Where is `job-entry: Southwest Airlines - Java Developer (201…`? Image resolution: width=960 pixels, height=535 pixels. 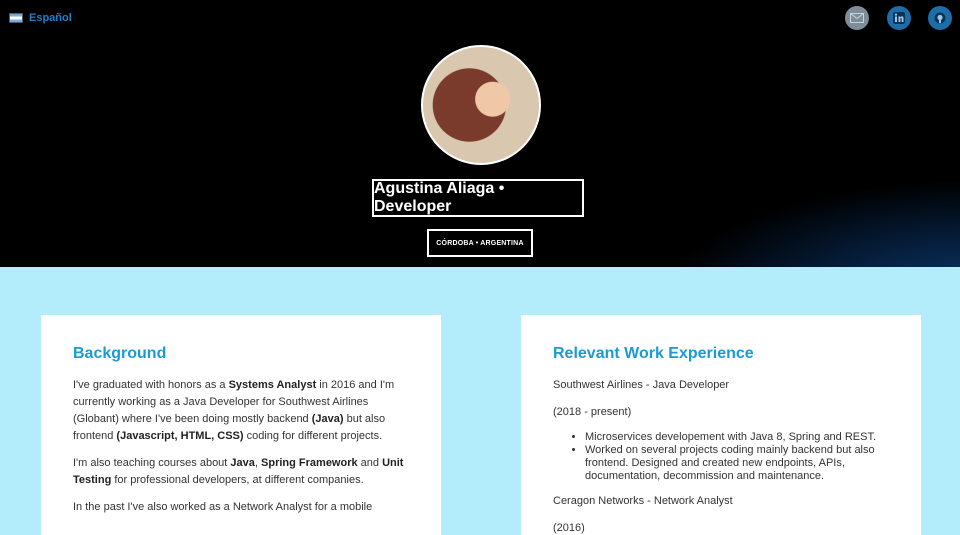 job-entry: Southwest Airlines - Java Developer (201… is located at coordinates (721, 430).